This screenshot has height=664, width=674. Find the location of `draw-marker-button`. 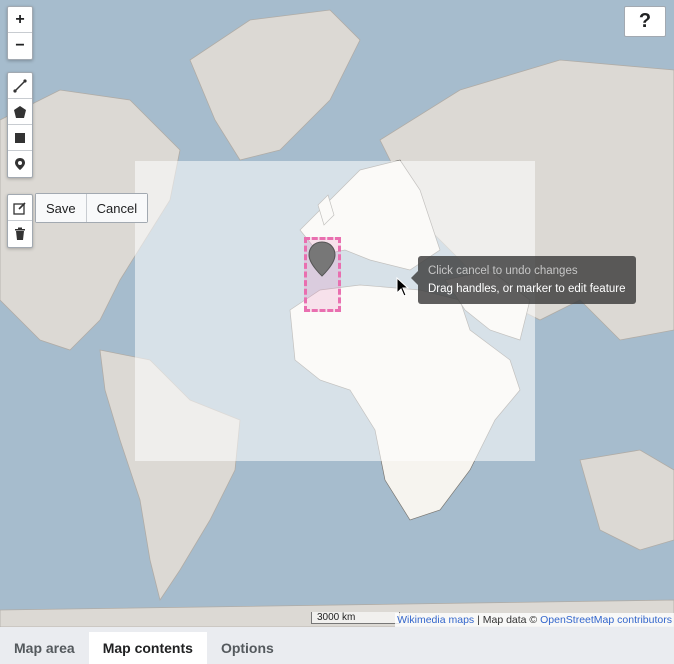

draw-marker-button is located at coordinates (20, 164).